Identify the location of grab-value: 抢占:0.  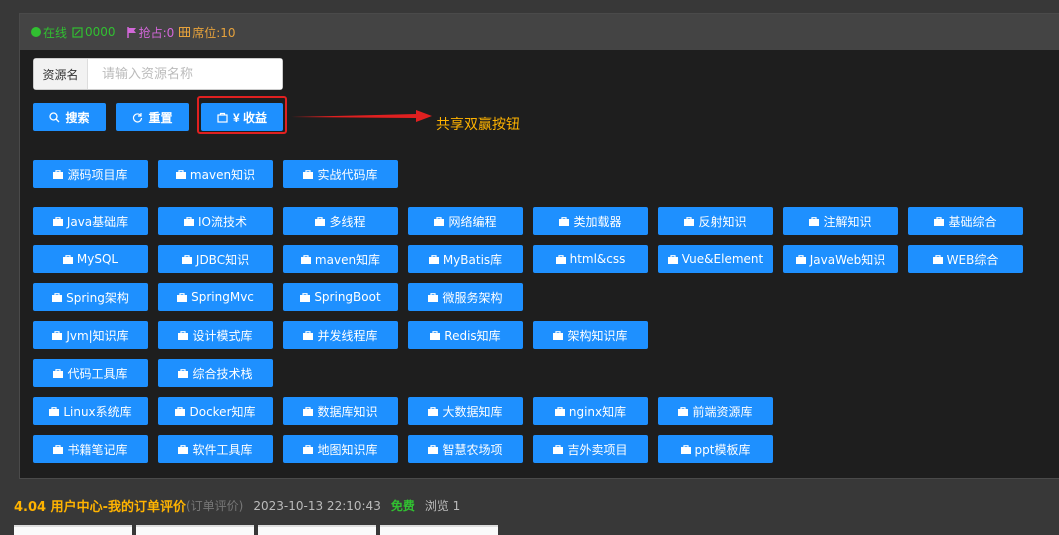
(156, 32).